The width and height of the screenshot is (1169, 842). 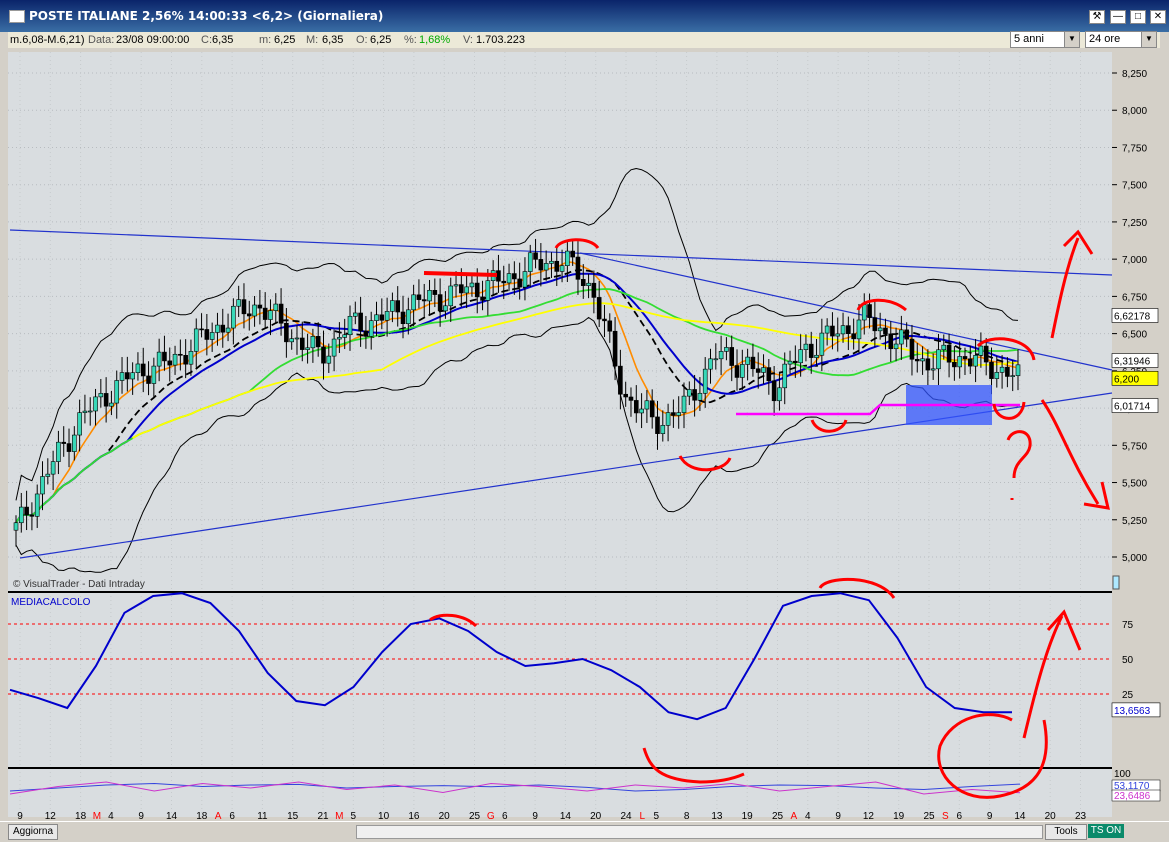 What do you see at coordinates (206, 40) in the screenshot?
I see `close-label: C:` at bounding box center [206, 40].